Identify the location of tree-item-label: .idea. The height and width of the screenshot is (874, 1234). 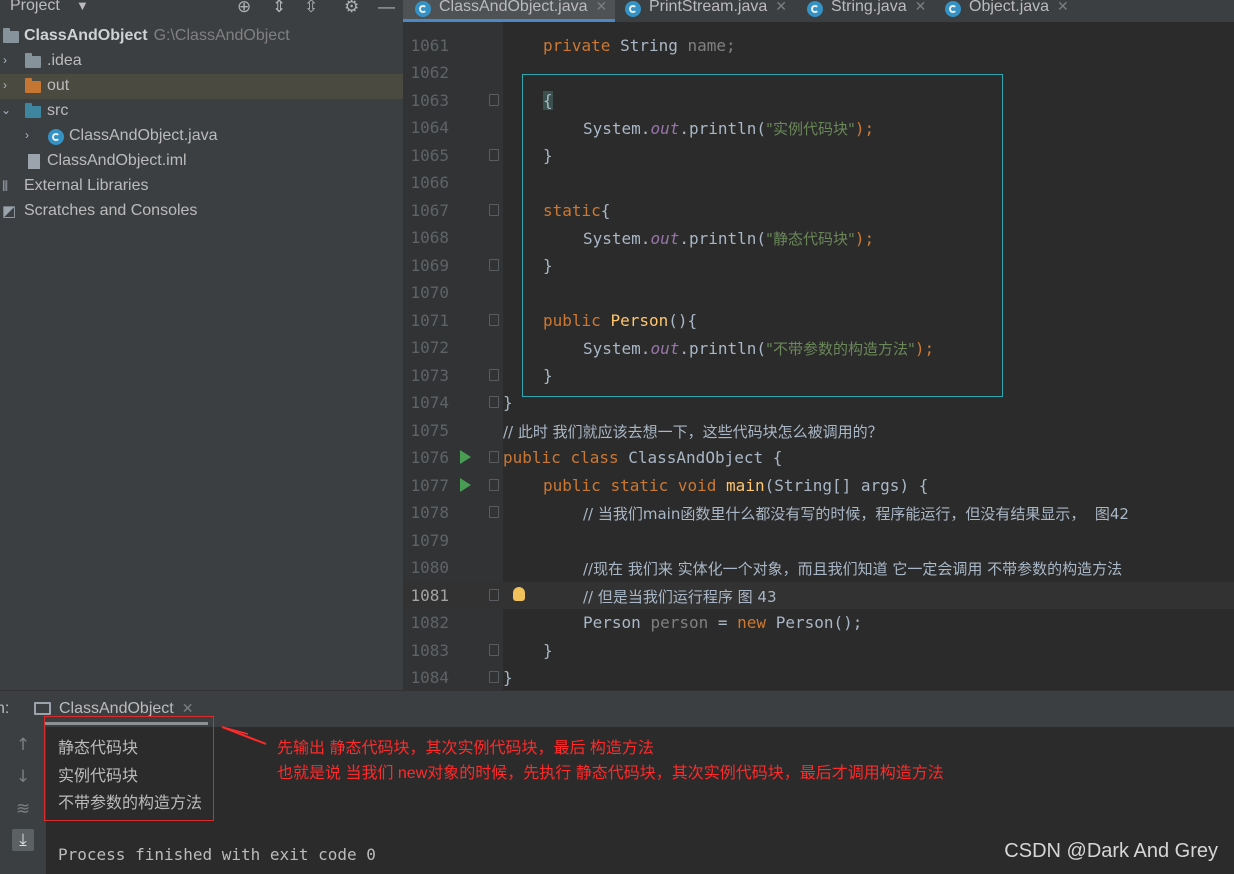
(64, 60).